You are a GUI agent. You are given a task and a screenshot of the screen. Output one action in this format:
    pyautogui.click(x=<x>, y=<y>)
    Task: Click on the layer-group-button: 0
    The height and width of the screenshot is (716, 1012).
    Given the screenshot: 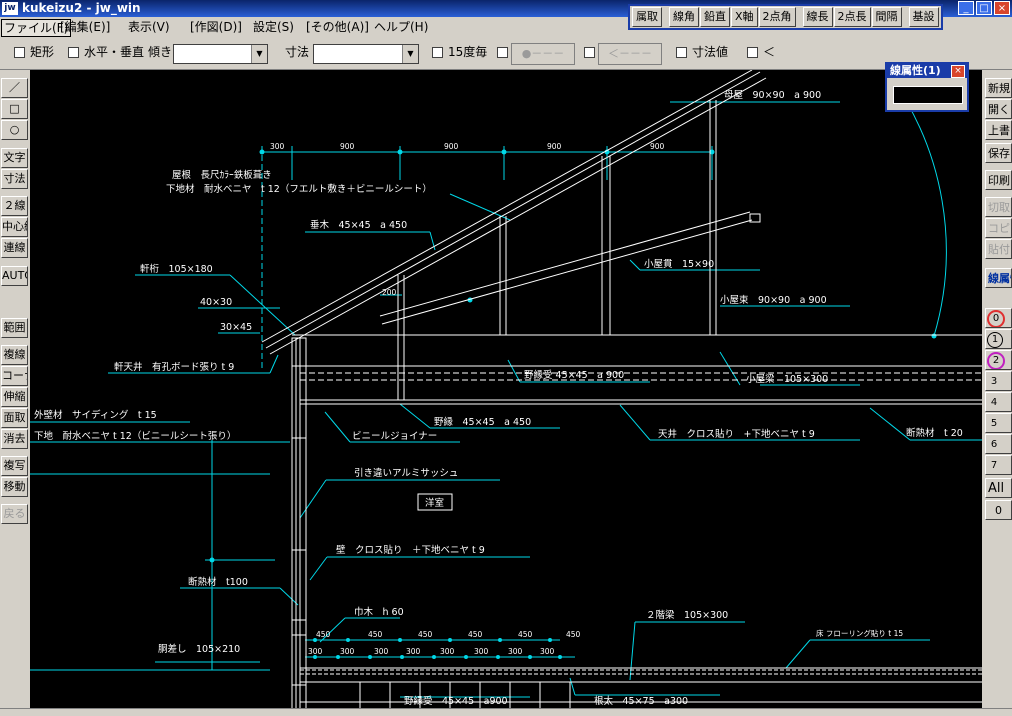 What is the action you would take?
    pyautogui.click(x=998, y=510)
    